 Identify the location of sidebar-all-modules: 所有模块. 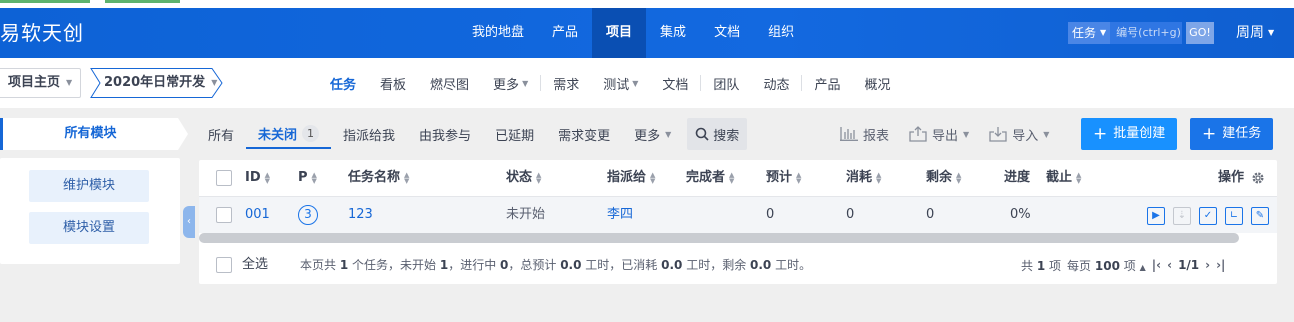
(94, 134).